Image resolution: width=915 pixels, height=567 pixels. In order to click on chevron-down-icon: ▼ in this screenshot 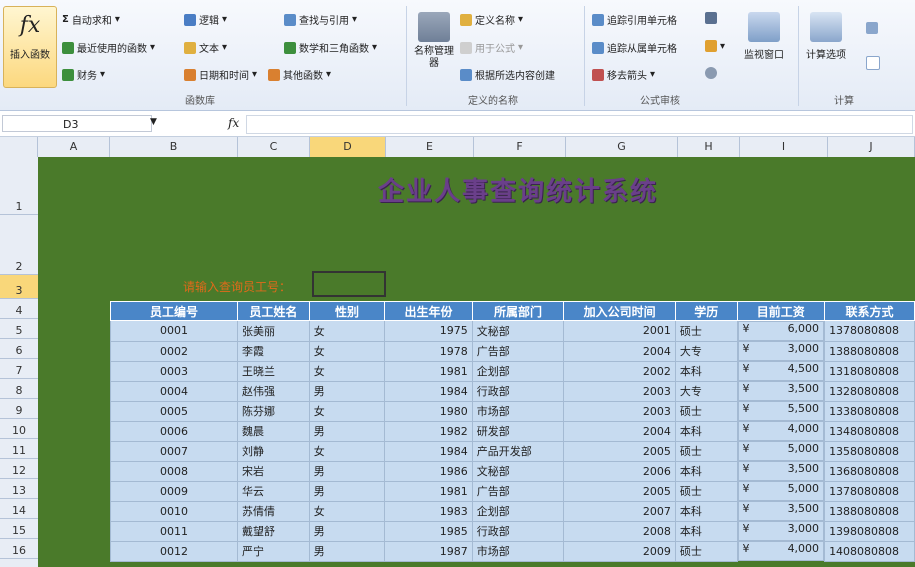, I will do `click(153, 122)`.